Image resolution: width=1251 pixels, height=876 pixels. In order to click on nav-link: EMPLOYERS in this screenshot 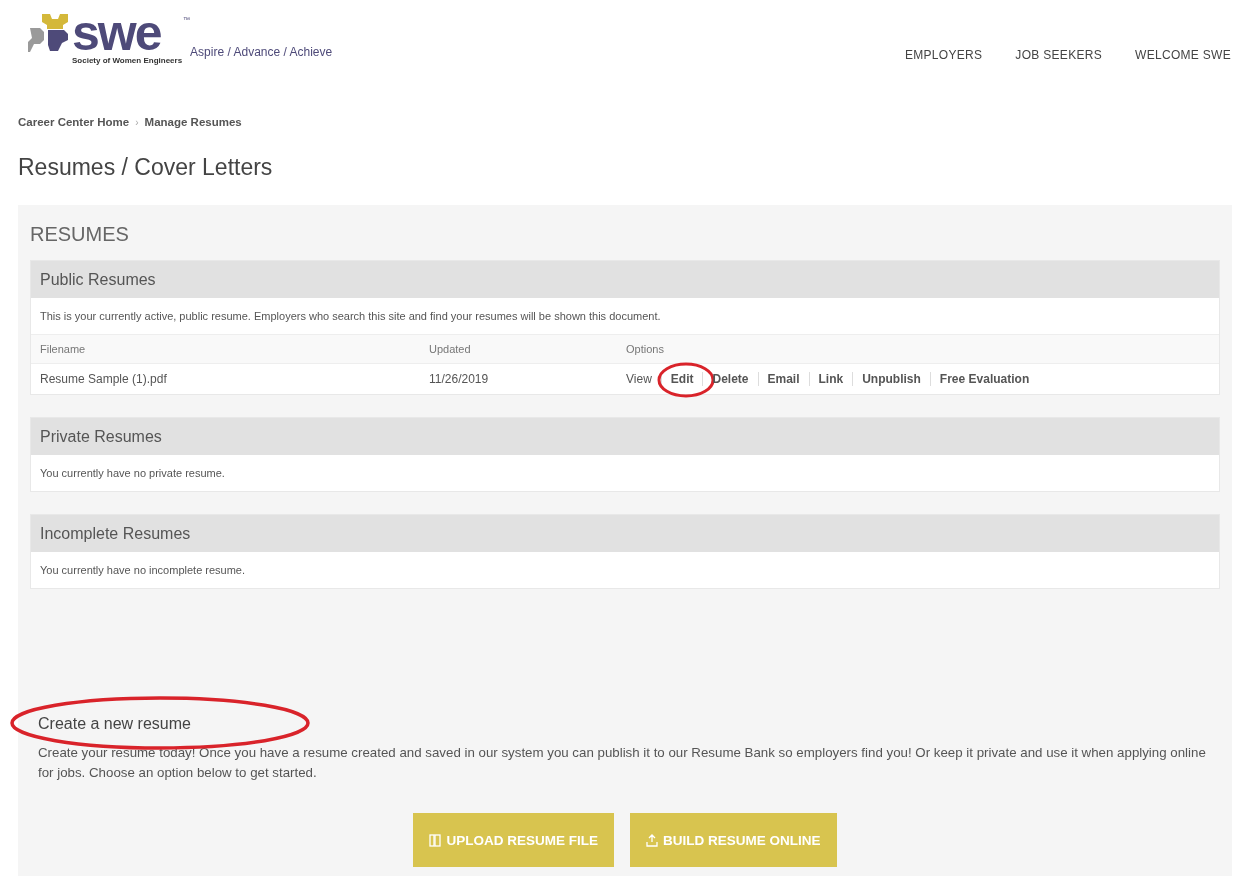, I will do `click(943, 55)`.